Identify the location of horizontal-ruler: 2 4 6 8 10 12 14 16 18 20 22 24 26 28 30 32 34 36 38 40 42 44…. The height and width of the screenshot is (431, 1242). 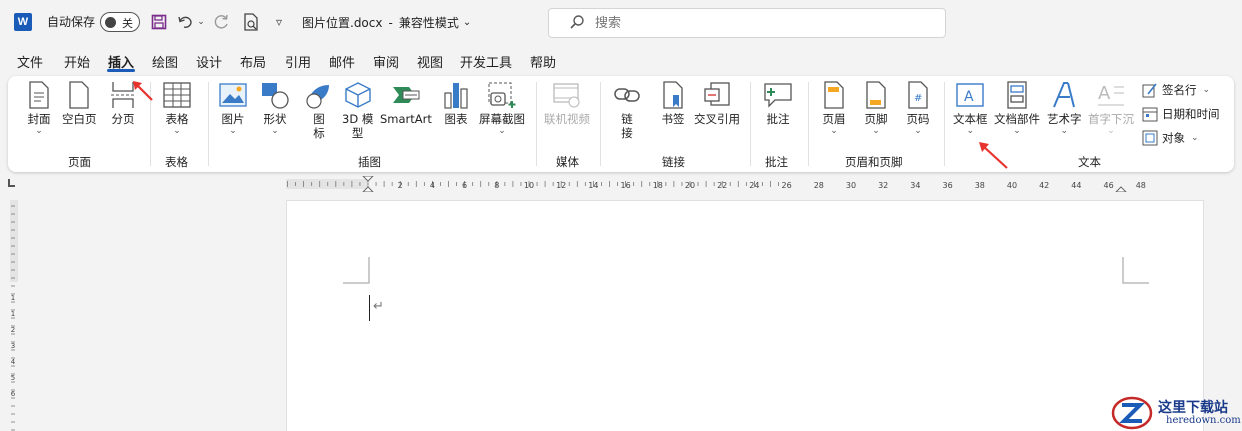
(745, 184).